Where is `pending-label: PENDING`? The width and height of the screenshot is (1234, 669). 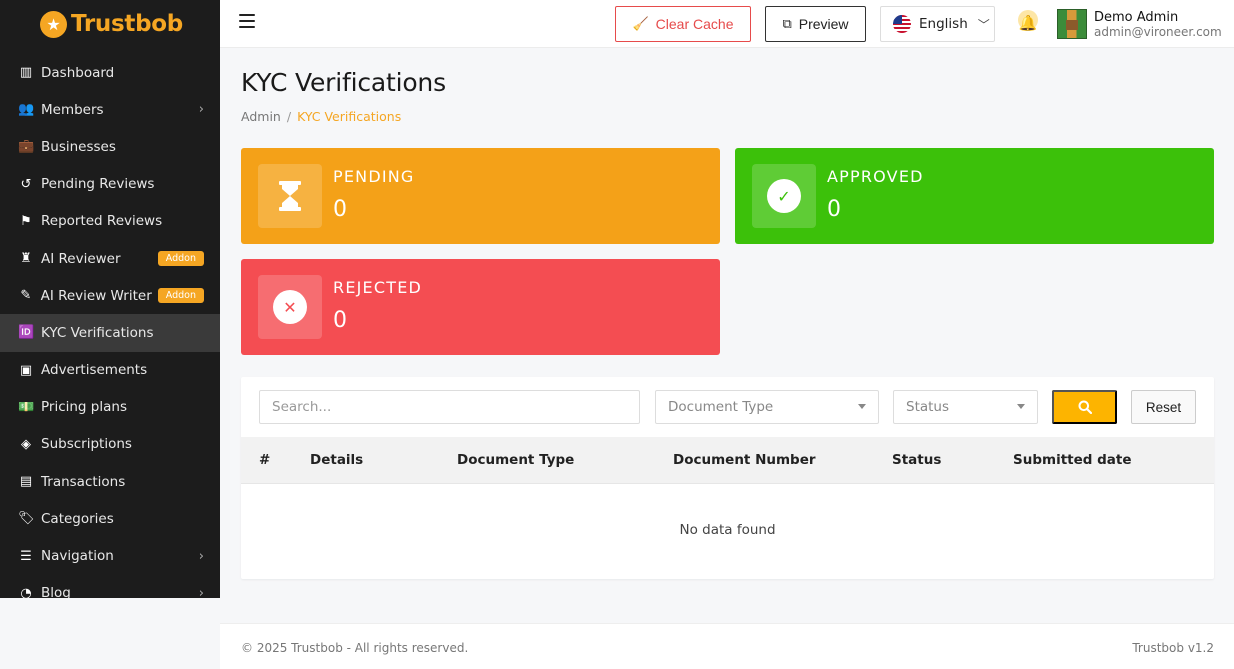
pending-label: PENDING is located at coordinates (374, 176).